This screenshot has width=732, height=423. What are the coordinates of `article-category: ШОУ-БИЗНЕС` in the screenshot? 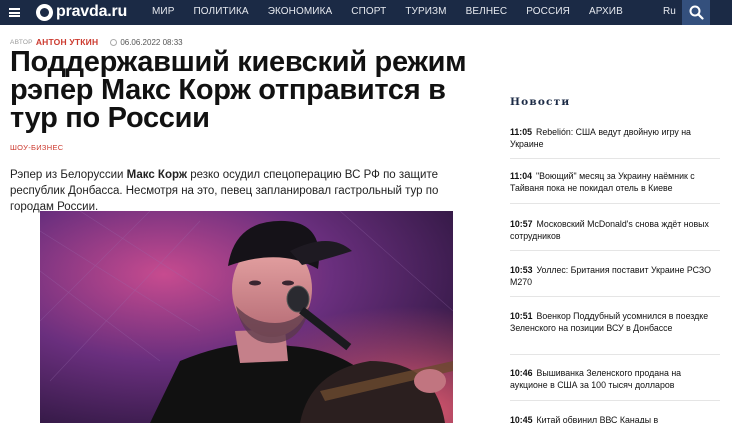 It's located at (36, 147).